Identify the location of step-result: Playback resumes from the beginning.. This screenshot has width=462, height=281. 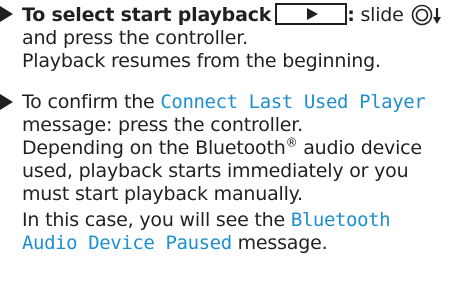
(201, 61).